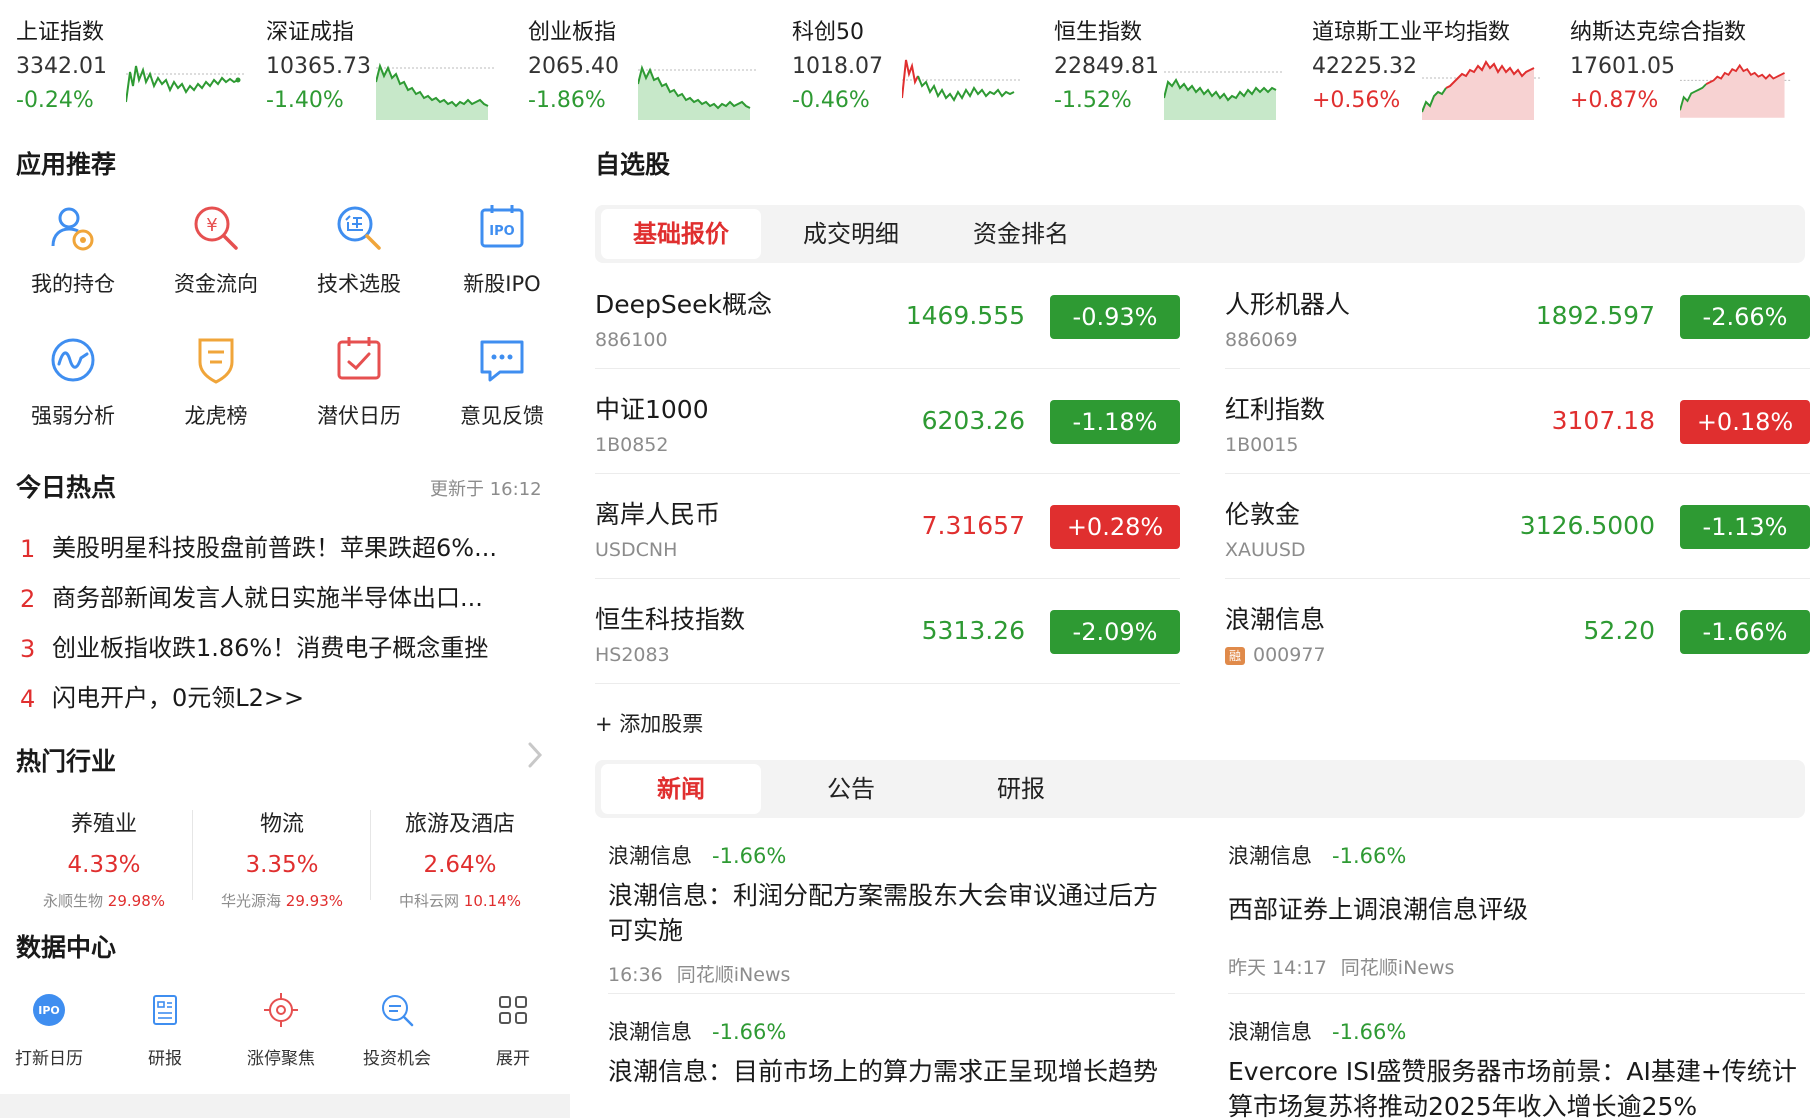 The image size is (1820, 1118). I want to click on tab-trade-detail: 成交明细, so click(851, 234).